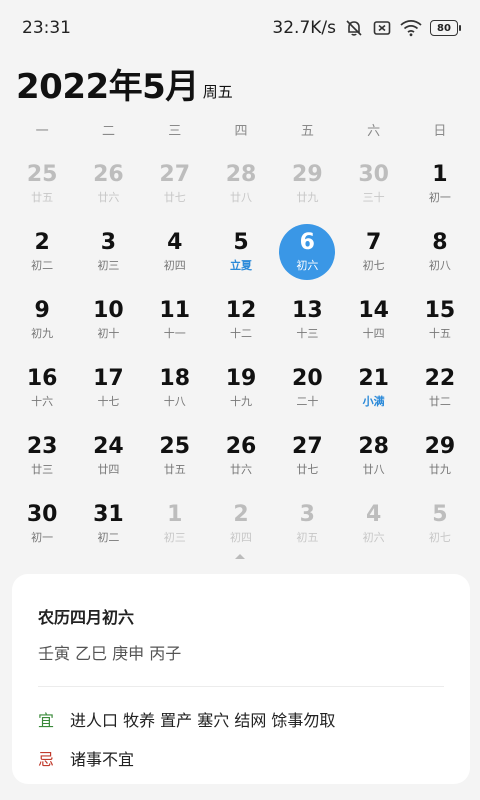 The image size is (480, 800). I want to click on lunar-day-label: 廿三, so click(42, 469).